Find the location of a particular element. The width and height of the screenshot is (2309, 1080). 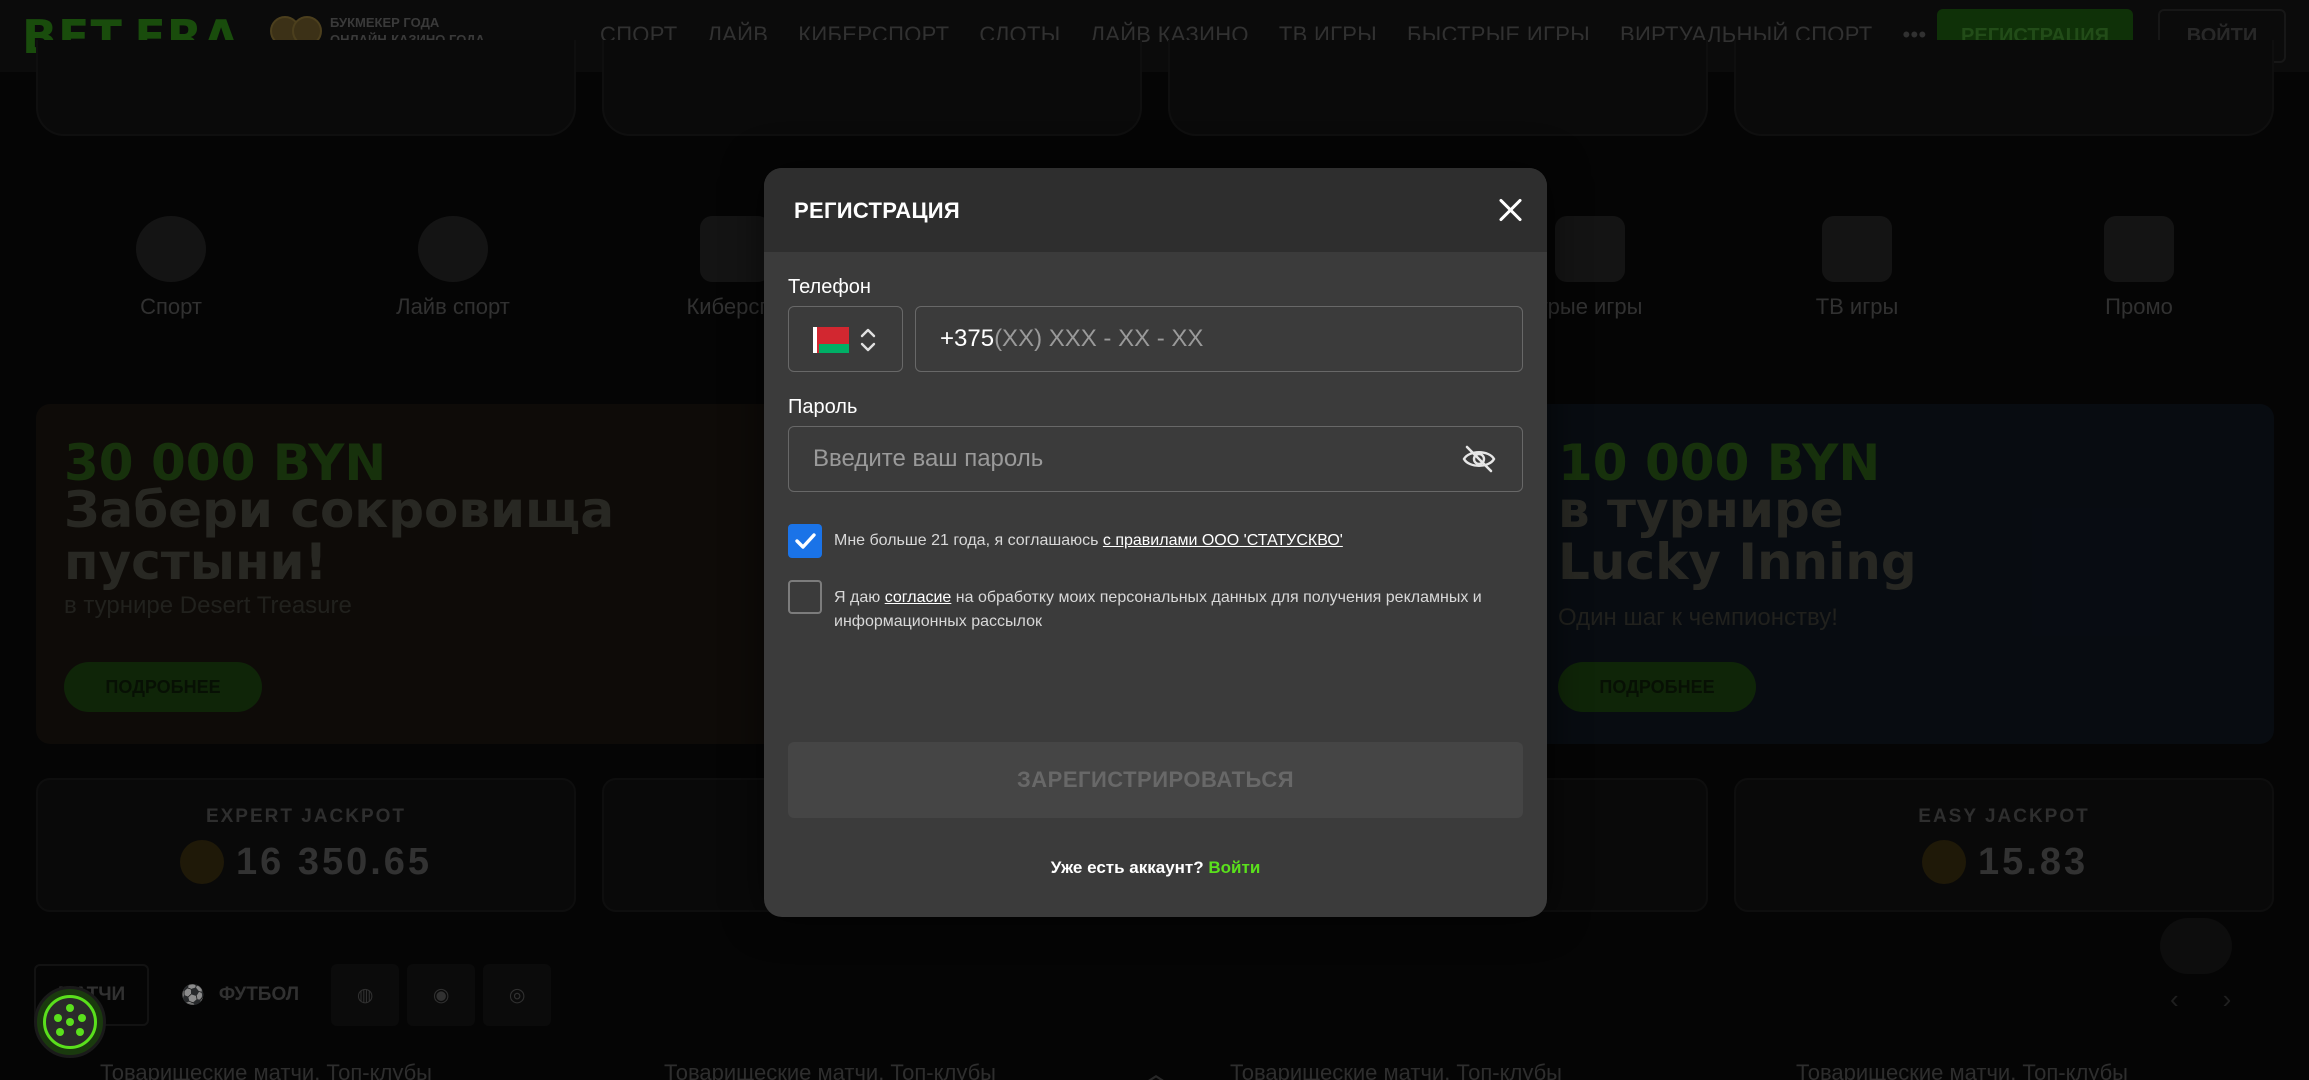

modal-header: РЕГИСТРАЦИЯ is located at coordinates (1155, 210).